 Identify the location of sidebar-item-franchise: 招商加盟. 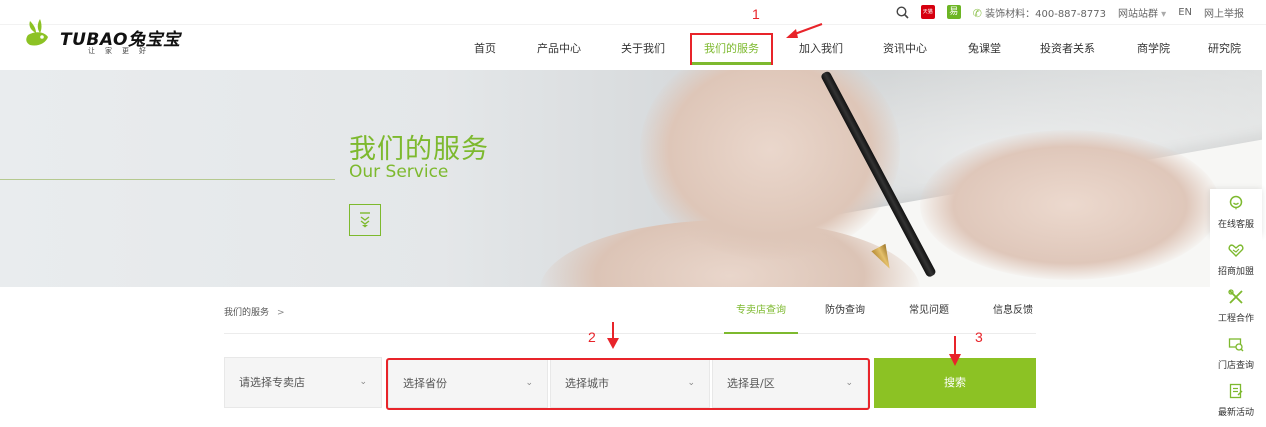
(1236, 259).